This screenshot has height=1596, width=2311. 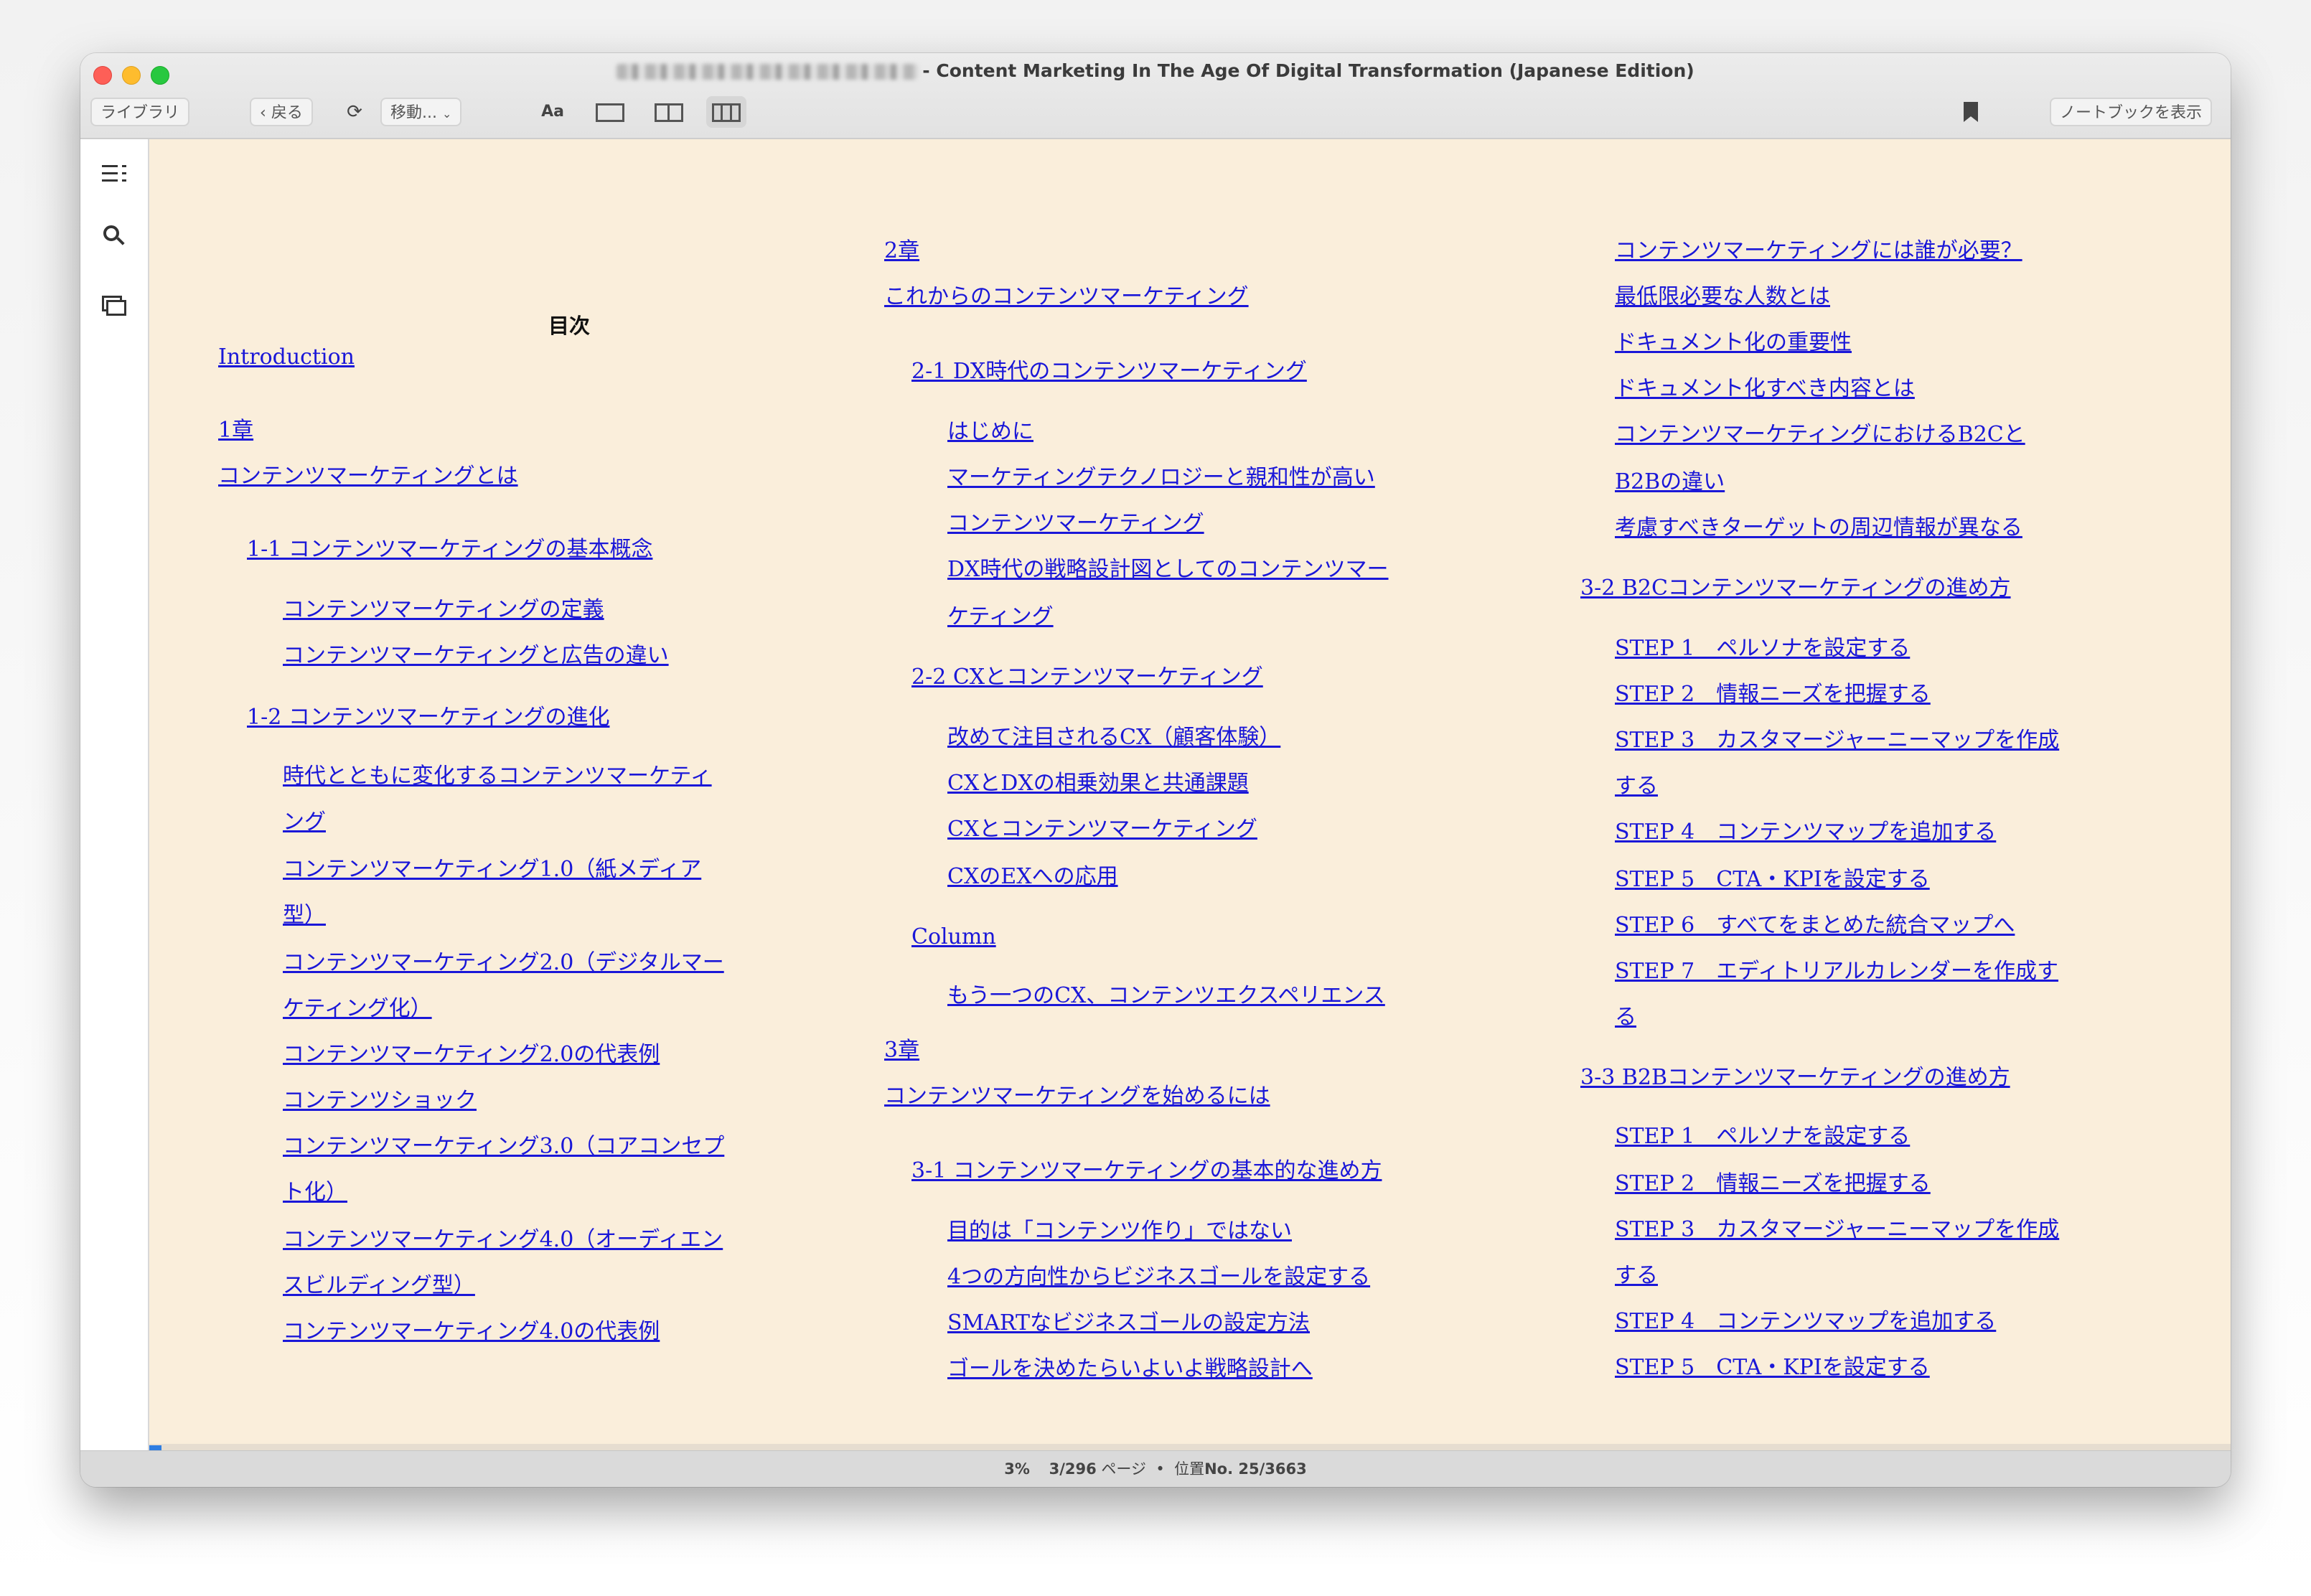 I want to click on toc-link: DX時代の戦略設計図としてのコンテンツマー, so click(x=1168, y=569).